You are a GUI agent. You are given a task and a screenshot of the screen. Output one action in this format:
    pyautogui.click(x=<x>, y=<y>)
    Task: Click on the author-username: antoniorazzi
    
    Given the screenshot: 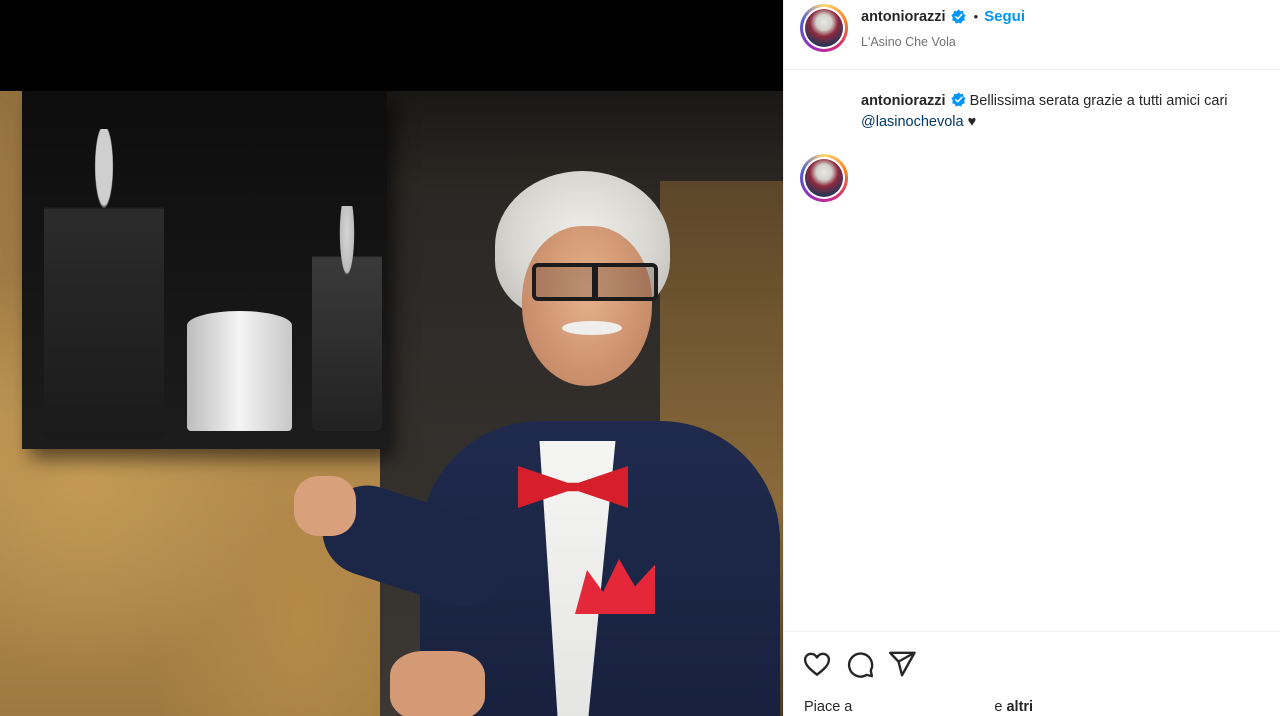 What is the action you would take?
    pyautogui.click(x=903, y=17)
    